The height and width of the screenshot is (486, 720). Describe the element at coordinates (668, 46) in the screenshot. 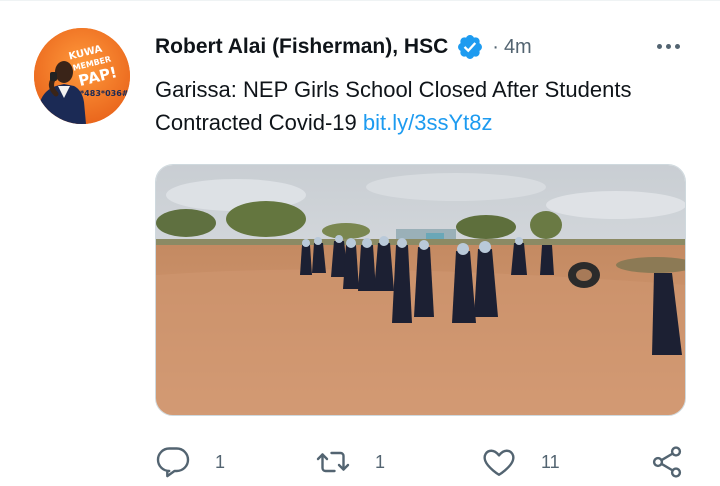

I see `more-dots-icon` at that location.